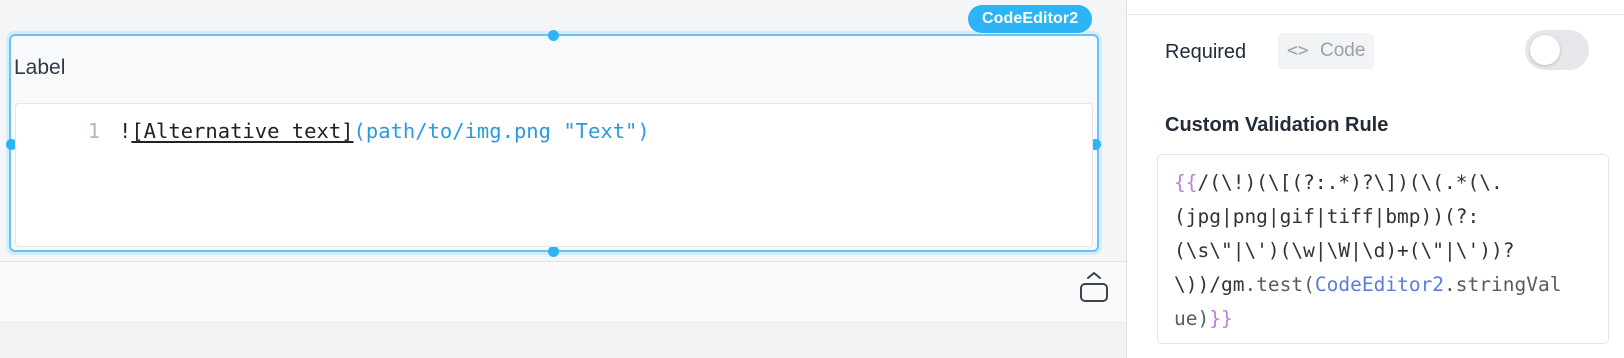 The height and width of the screenshot is (358, 1624). Describe the element at coordinates (1221, 318) in the screenshot. I see `template-close-brace: }}` at that location.